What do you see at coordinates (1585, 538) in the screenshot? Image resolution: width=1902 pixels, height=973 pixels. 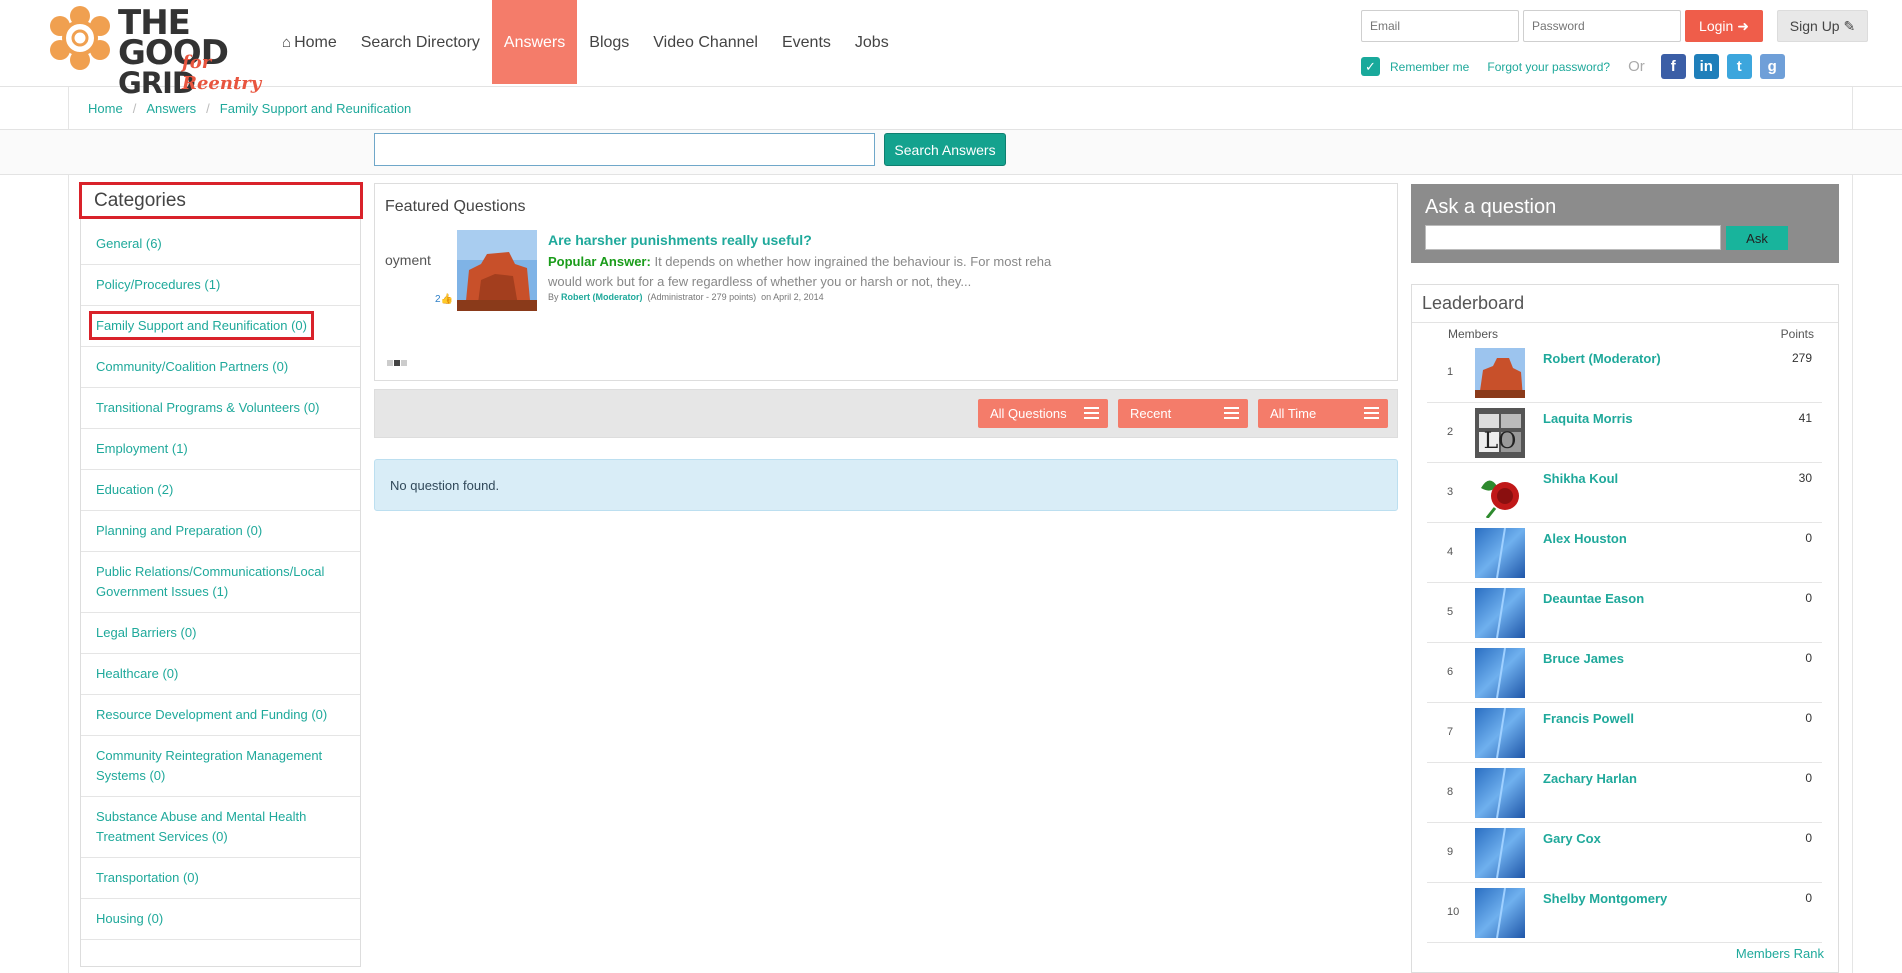 I see `member-name-link: Alex Houston` at bounding box center [1585, 538].